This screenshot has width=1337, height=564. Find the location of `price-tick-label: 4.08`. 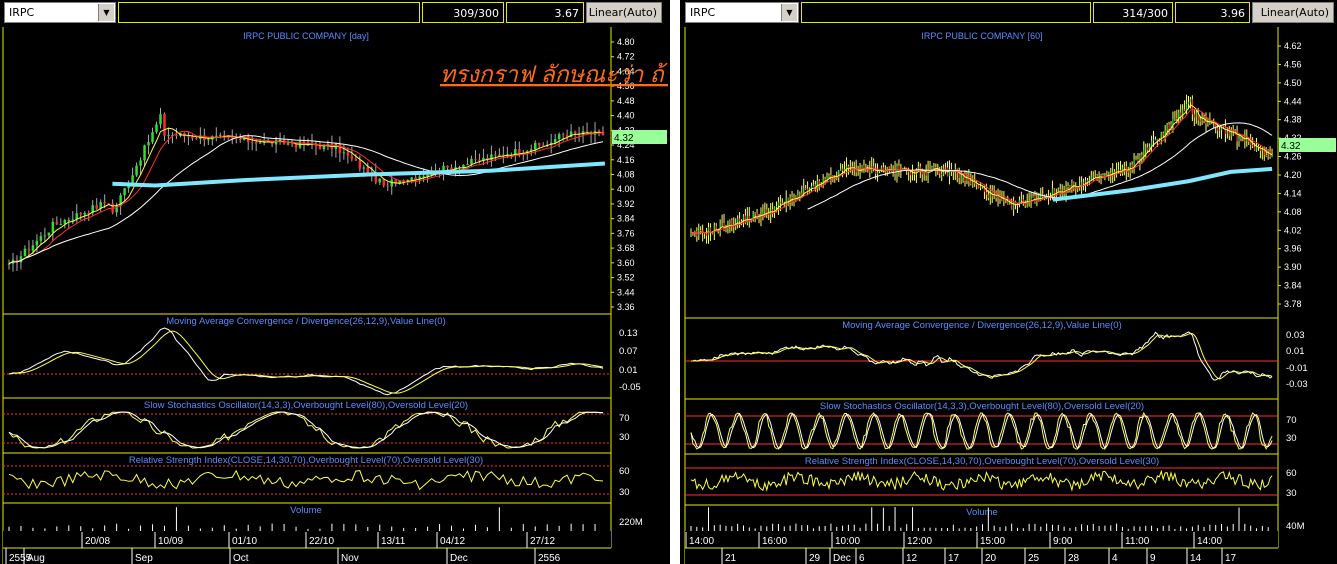

price-tick-label: 4.08 is located at coordinates (626, 175).